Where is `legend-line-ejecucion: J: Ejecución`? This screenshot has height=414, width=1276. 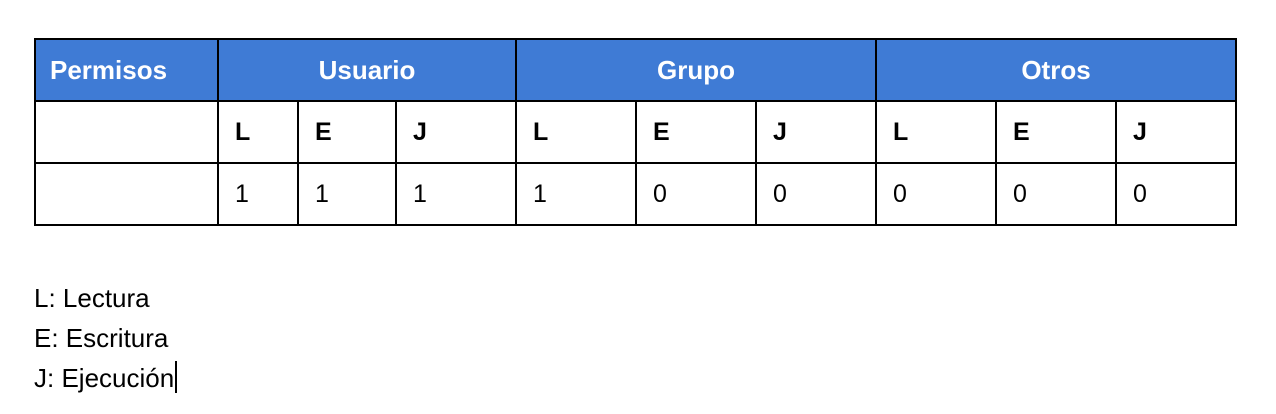
legend-line-ejecucion: J: Ejecución is located at coordinates (104, 378).